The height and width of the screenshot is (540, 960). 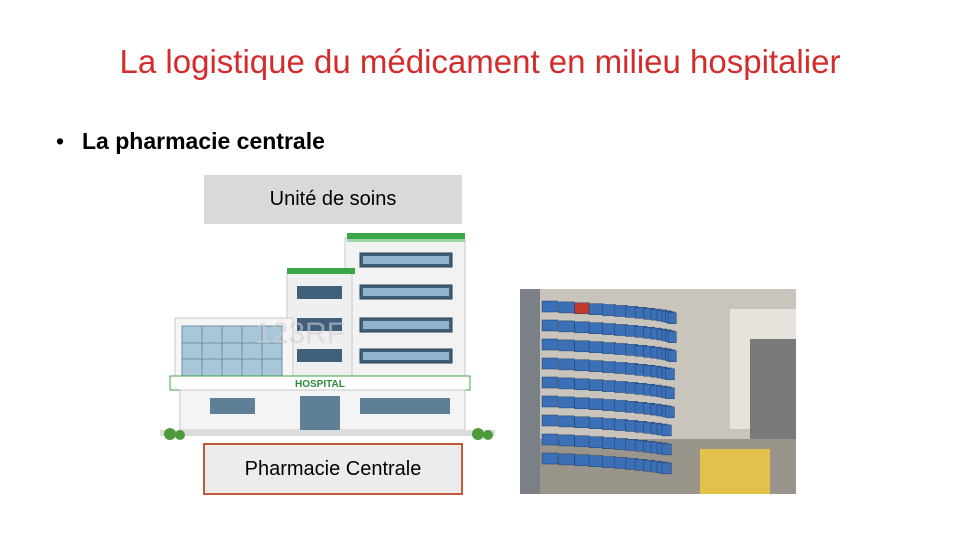 I want to click on bullet-item: • La pharmacie centrale, so click(x=190, y=141).